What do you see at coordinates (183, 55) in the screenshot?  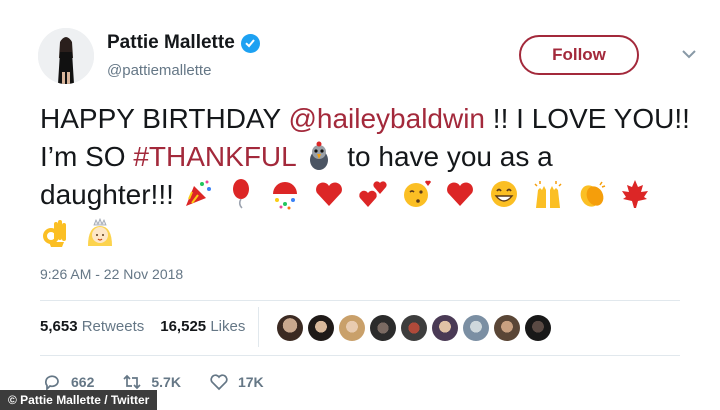 I see `author-block: Pattie Mallette @pattiemallette` at bounding box center [183, 55].